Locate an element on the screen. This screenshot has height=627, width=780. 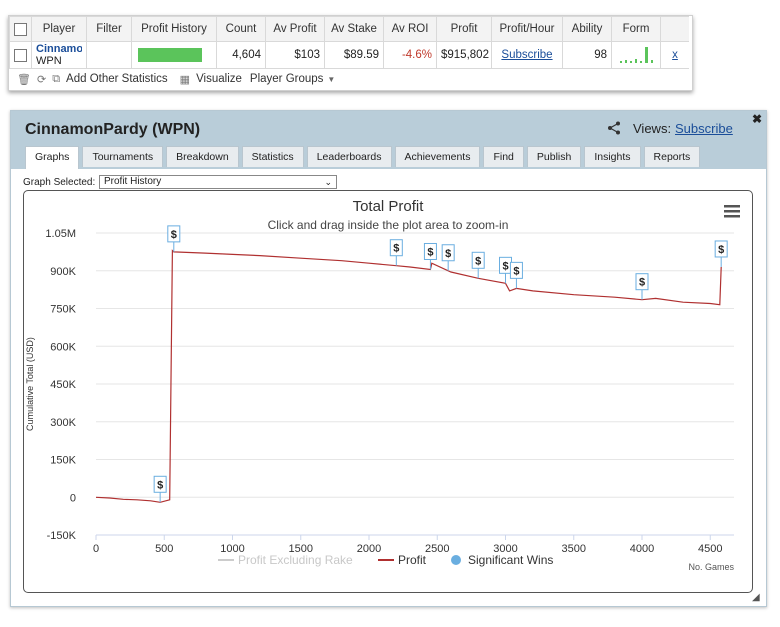
y-tick-label: 900K is located at coordinates (63, 272).